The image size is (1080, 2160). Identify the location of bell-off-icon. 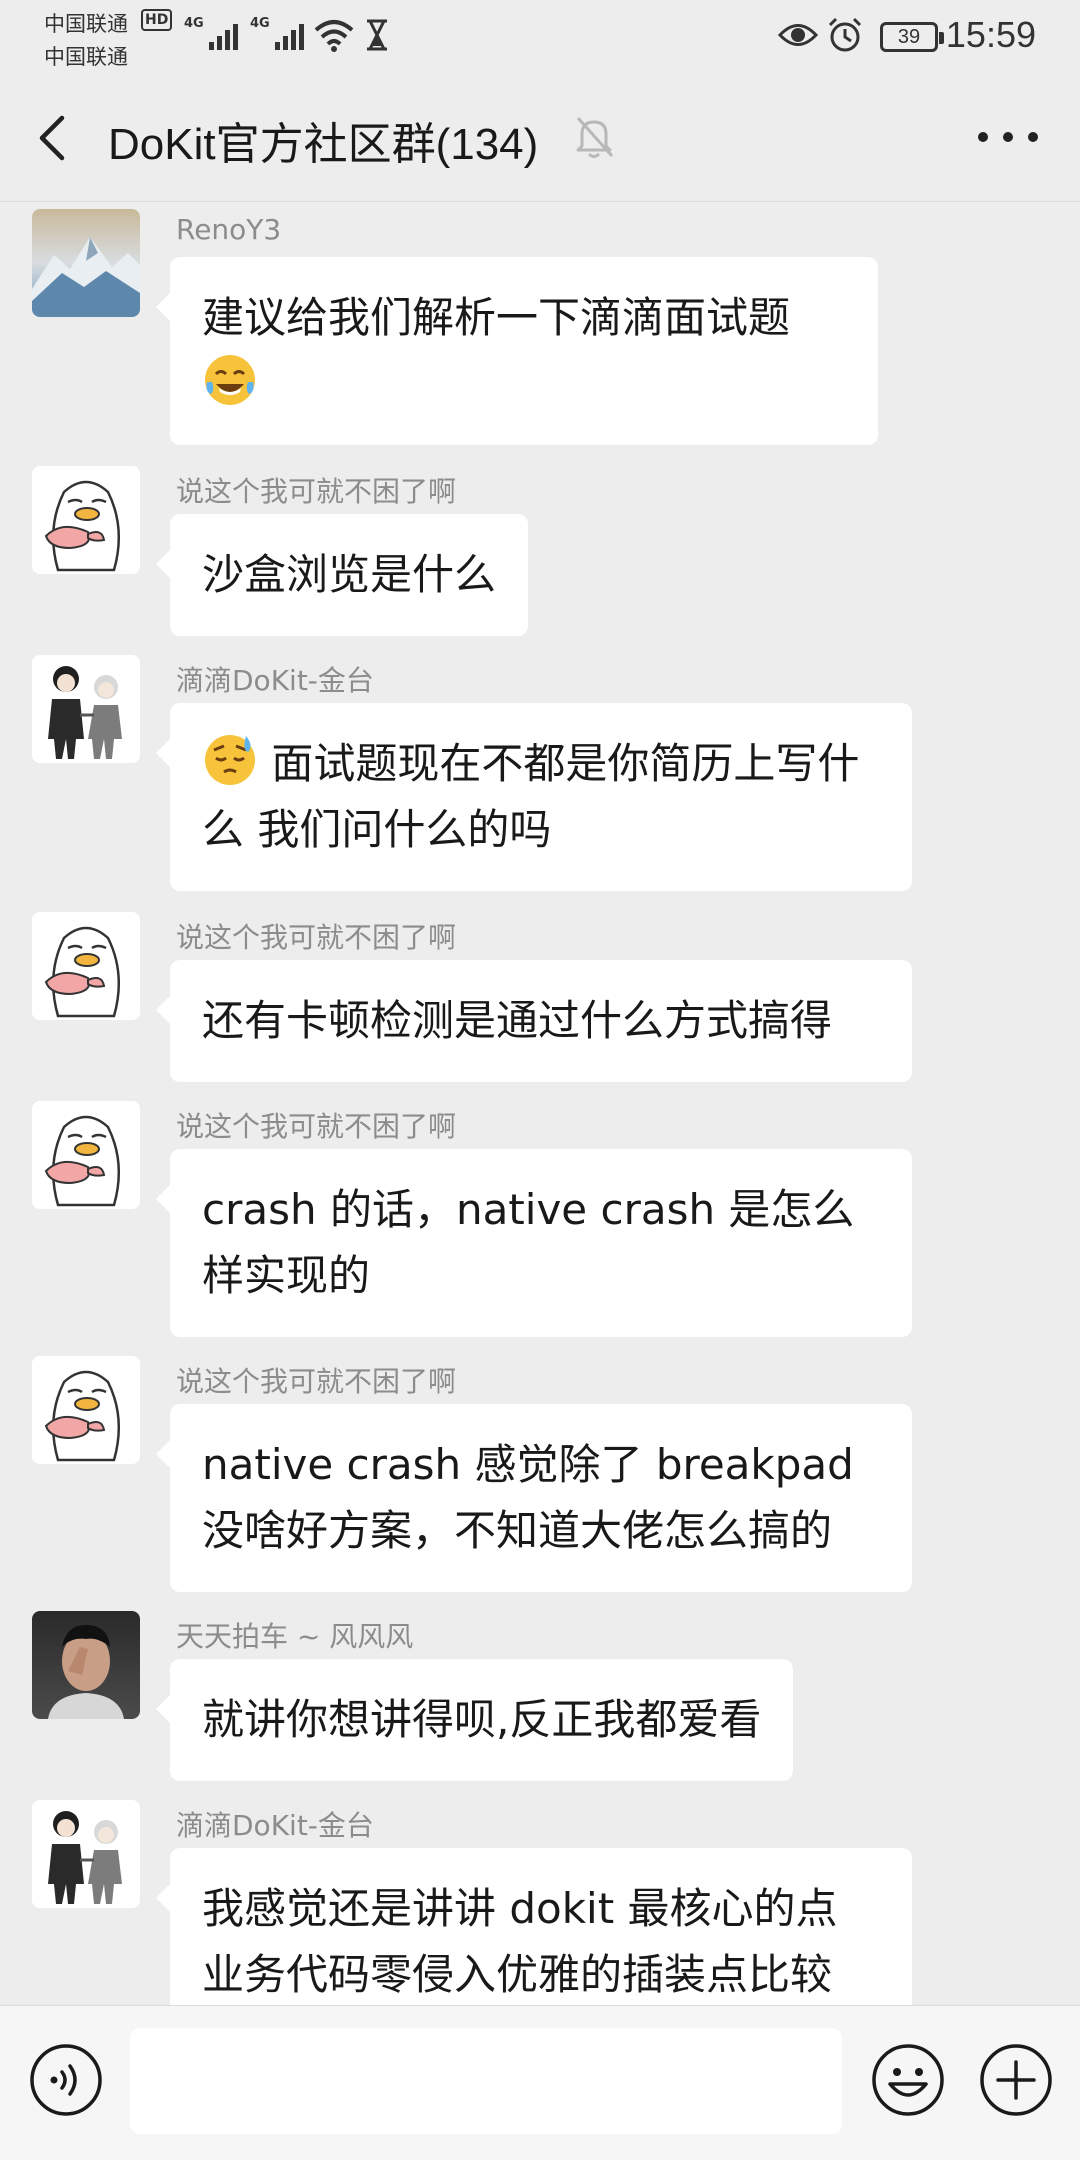
(595, 137).